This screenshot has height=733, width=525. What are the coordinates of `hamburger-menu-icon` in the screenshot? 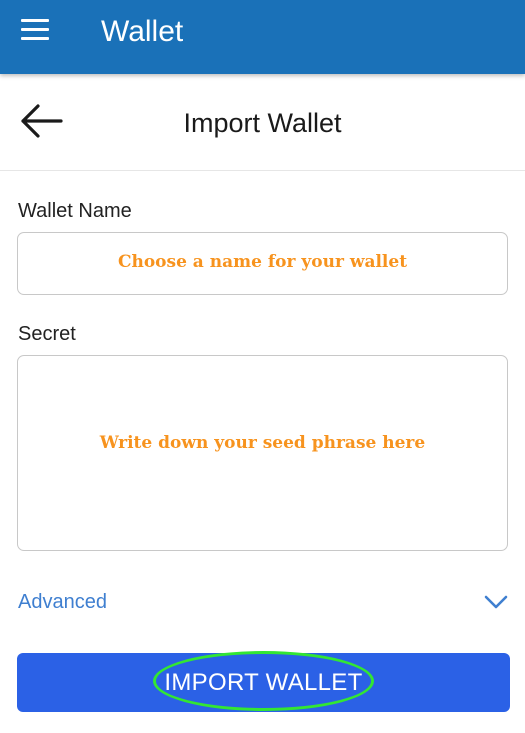 It's located at (35, 30).